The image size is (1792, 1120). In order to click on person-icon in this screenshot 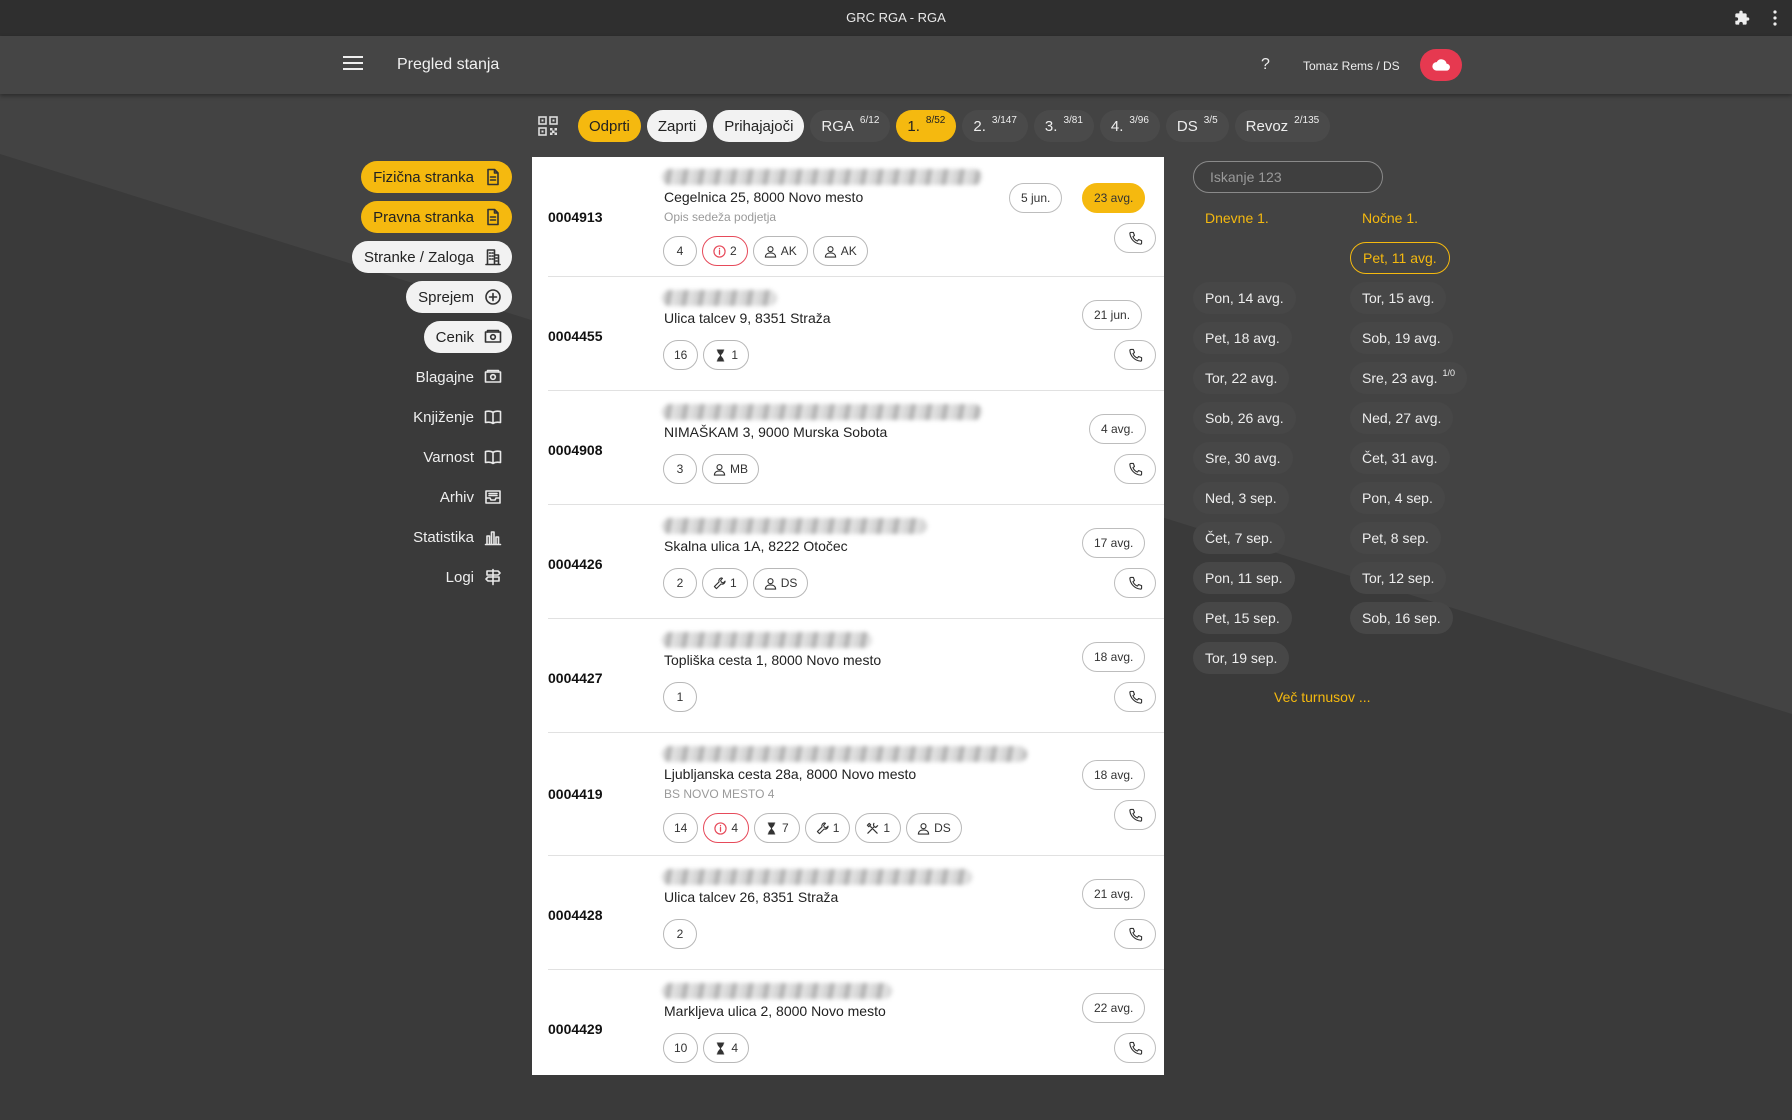, I will do `click(923, 828)`.